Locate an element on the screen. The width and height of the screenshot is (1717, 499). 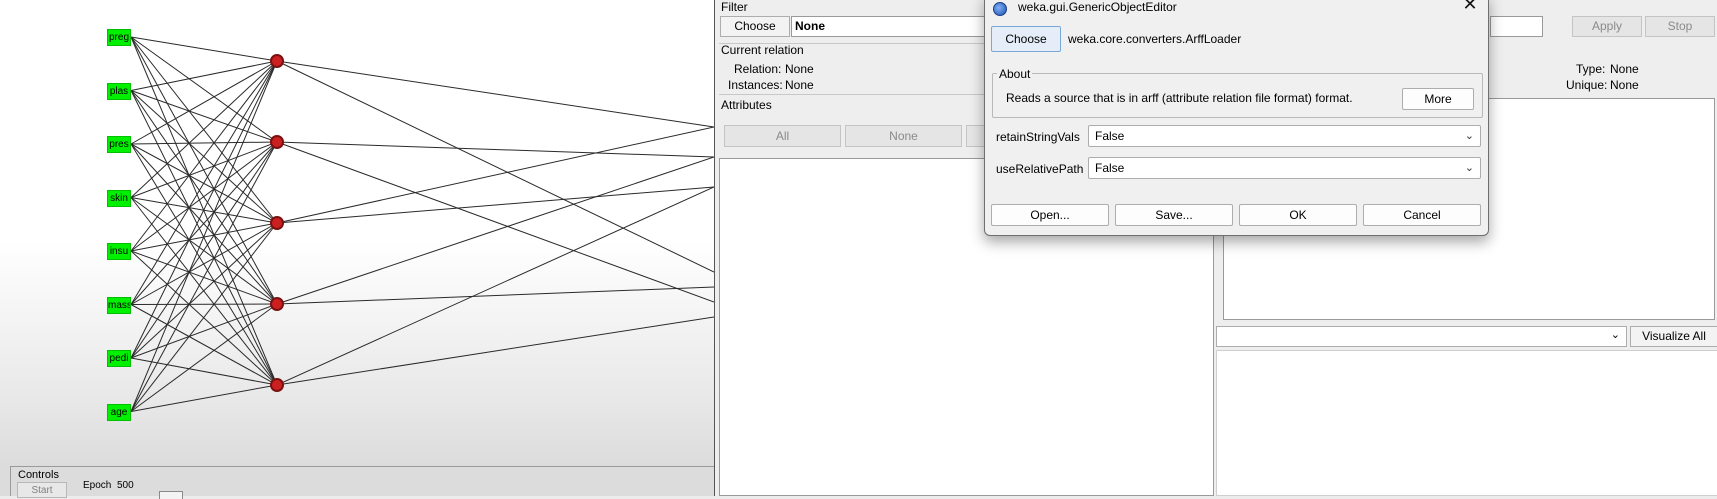
filter-value-field: None is located at coordinates (888, 26).